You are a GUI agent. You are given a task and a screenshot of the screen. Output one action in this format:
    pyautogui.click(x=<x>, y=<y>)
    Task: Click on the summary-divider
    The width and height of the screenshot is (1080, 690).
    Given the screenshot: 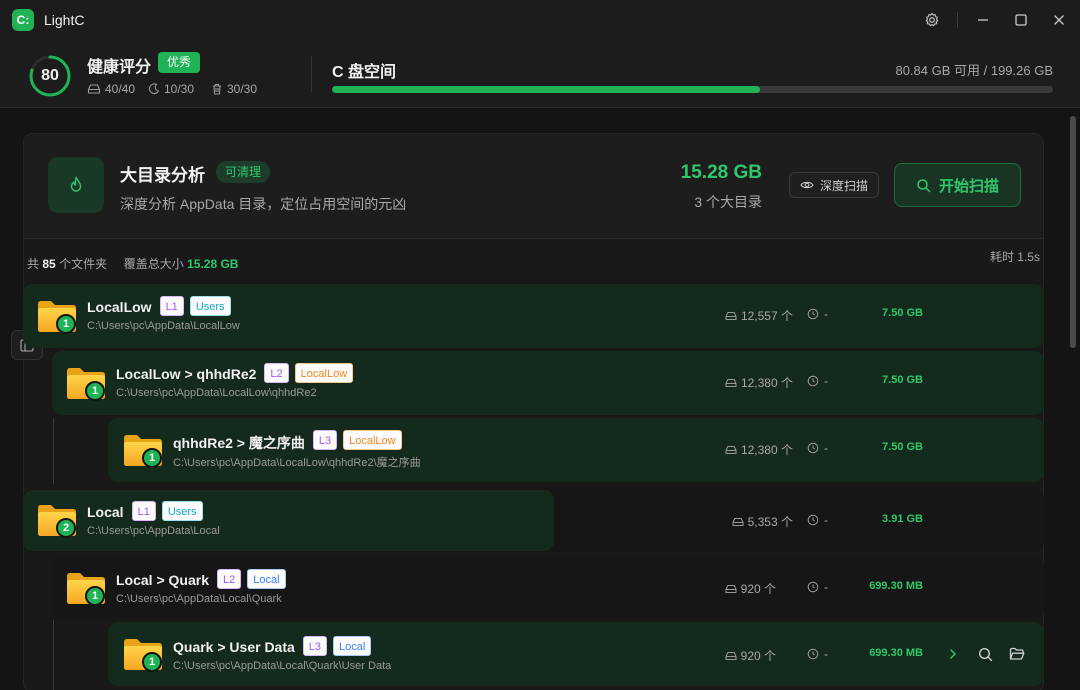 What is the action you would take?
    pyautogui.click(x=311, y=74)
    